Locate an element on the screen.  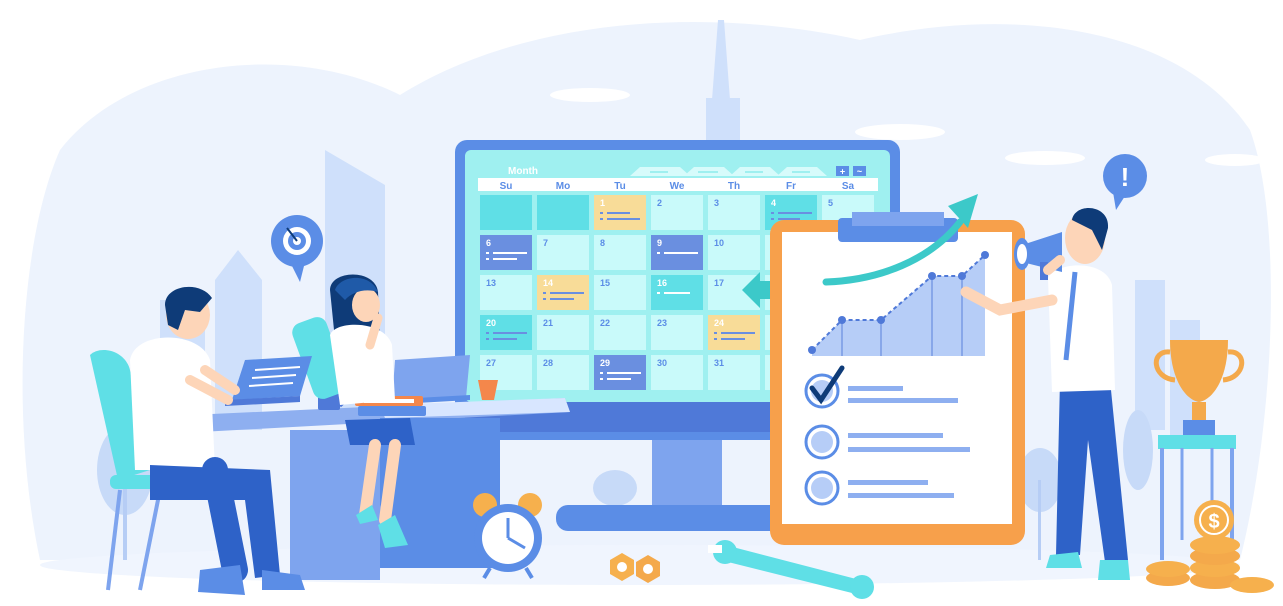
calendar-nav-toggle-symbol: ~ is located at coordinates (859, 172).